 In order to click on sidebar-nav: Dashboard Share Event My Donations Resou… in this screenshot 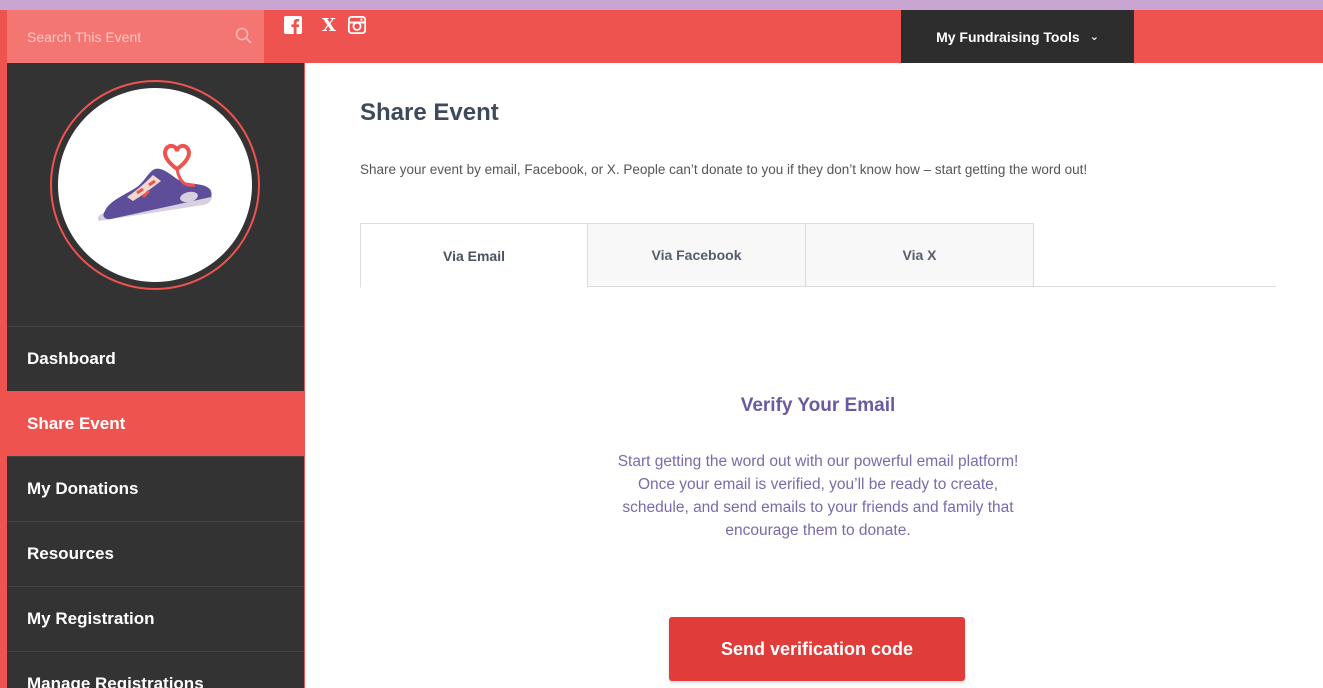, I will do `click(155, 507)`.